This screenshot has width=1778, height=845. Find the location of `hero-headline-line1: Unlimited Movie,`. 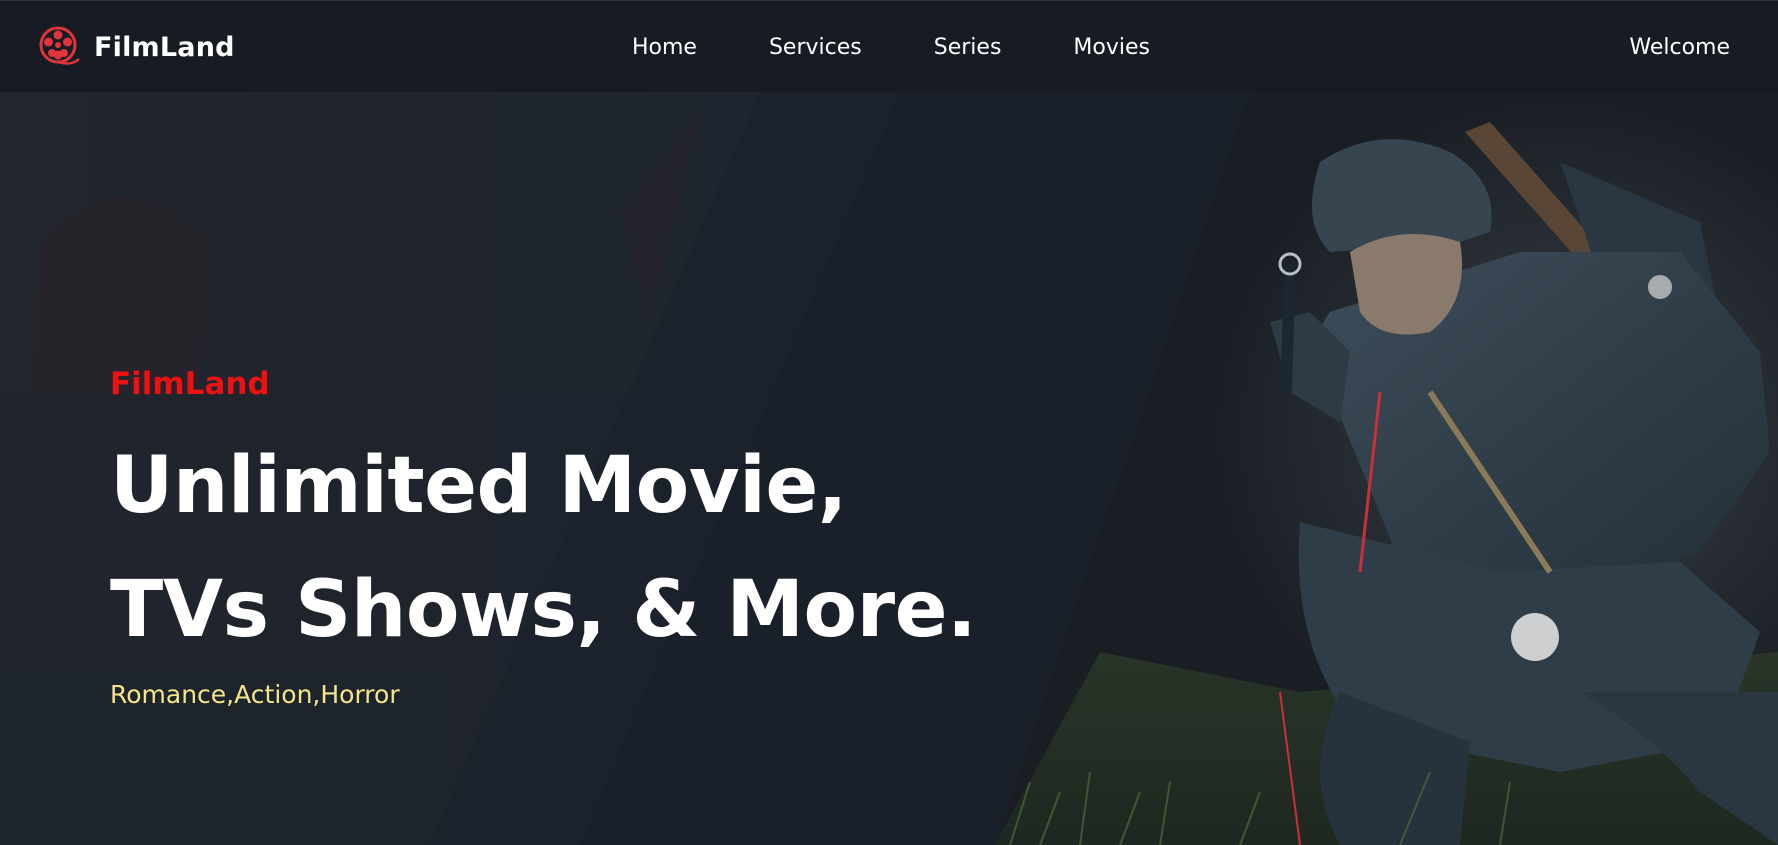

hero-headline-line1: Unlimited Movie, is located at coordinates (478, 486).